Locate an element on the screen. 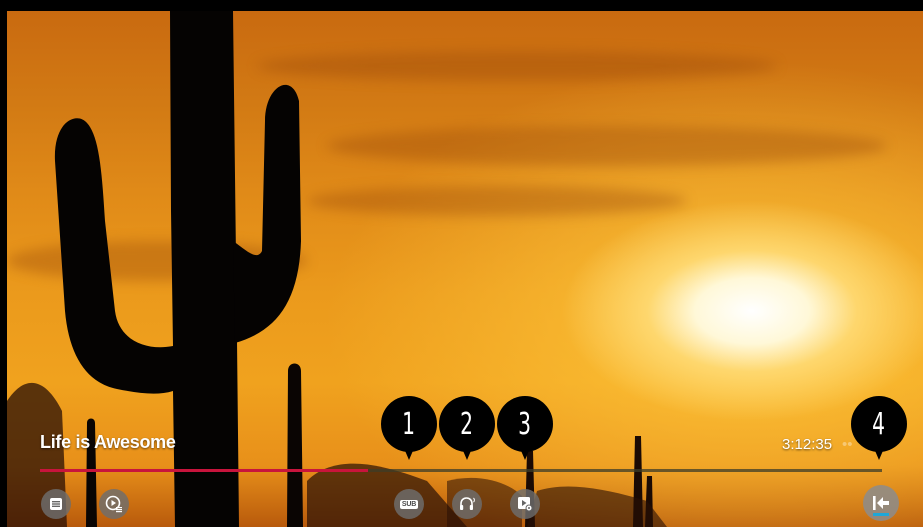  play-settings-icon is located at coordinates (114, 504).